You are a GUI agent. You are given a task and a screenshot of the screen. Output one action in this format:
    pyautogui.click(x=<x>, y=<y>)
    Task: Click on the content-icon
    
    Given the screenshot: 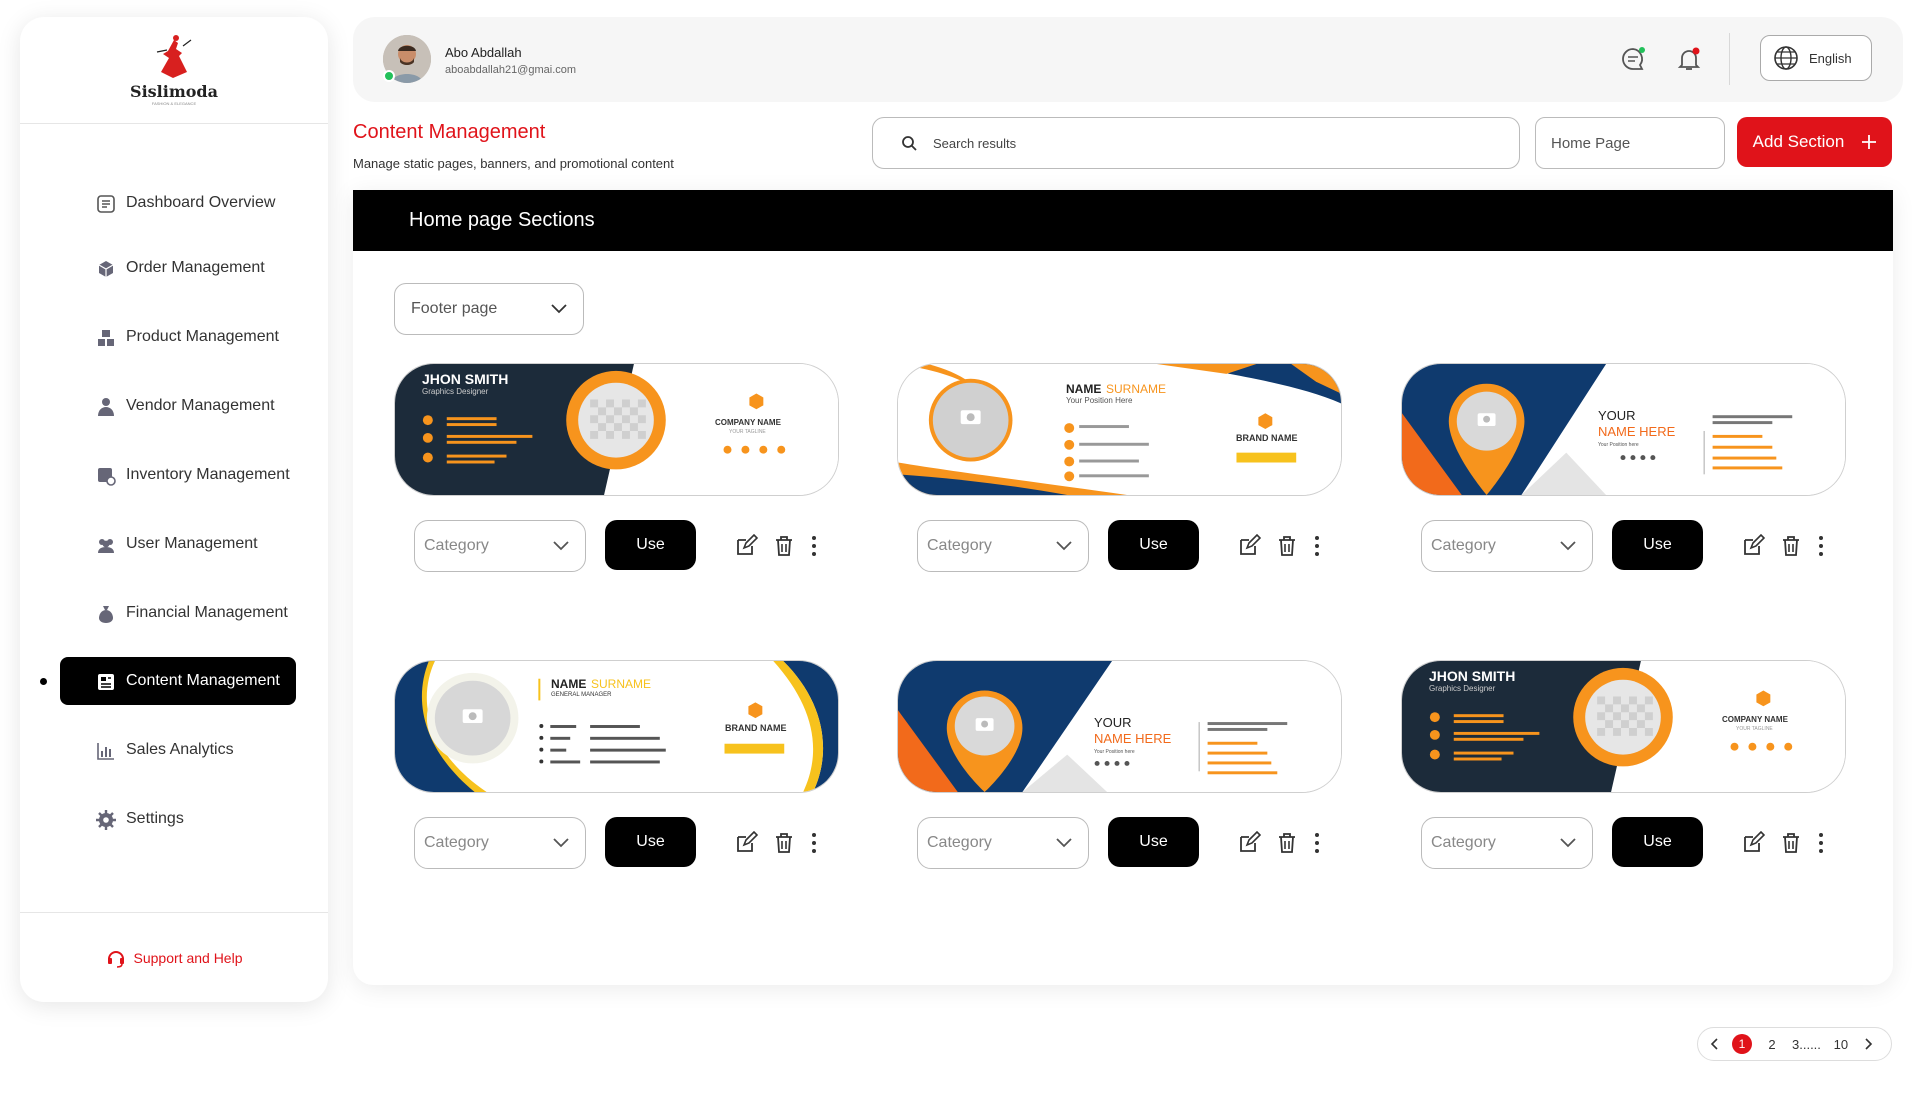 What is the action you would take?
    pyautogui.click(x=106, y=682)
    